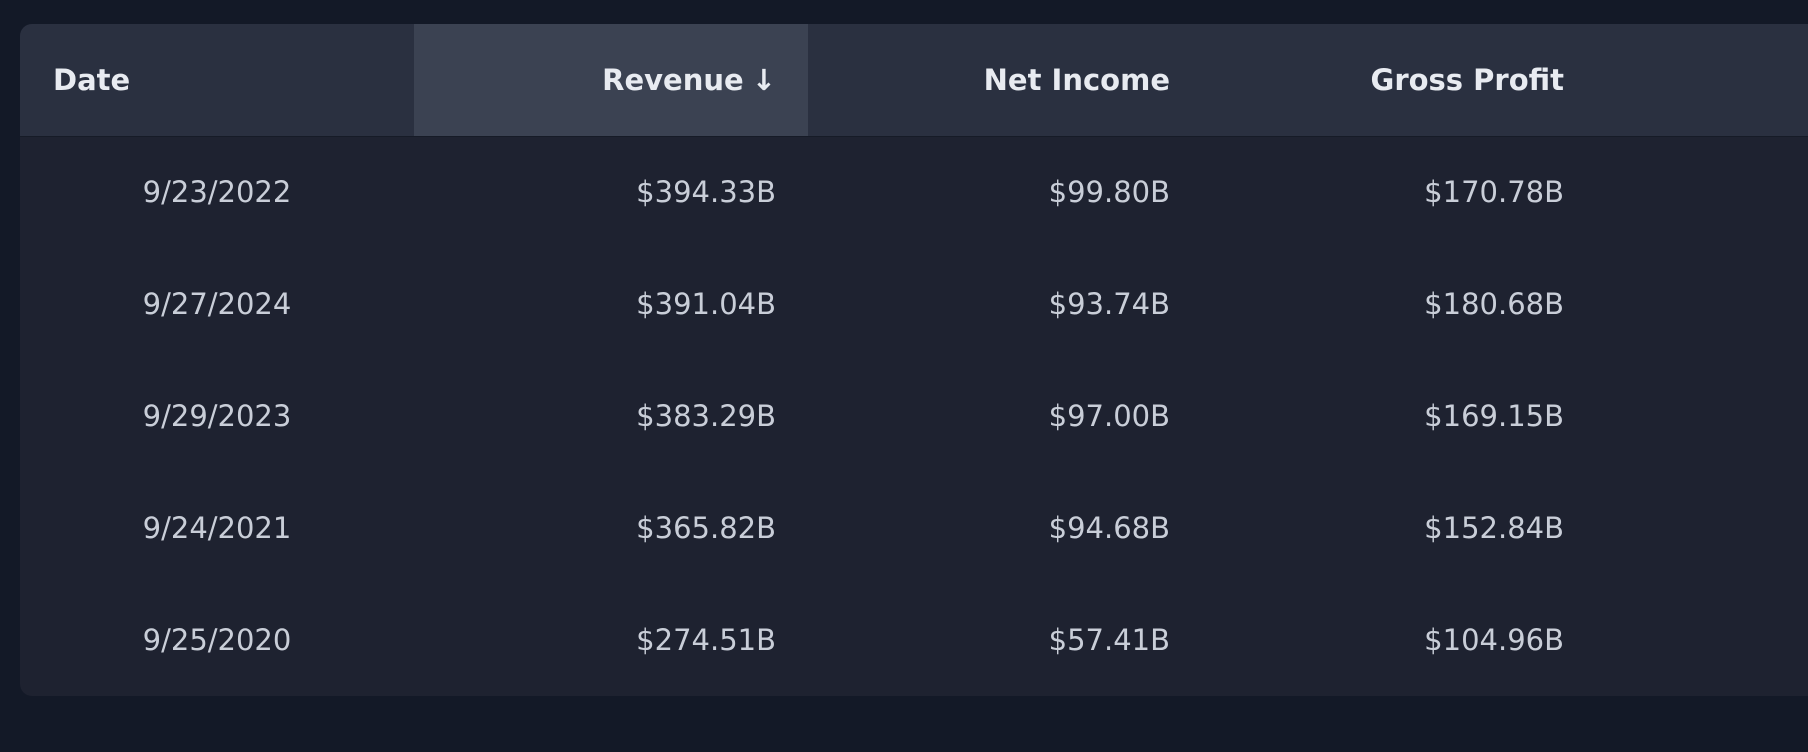 The image size is (1808, 752). What do you see at coordinates (1494, 640) in the screenshot?
I see `gross-profit-cell: $104.96B` at bounding box center [1494, 640].